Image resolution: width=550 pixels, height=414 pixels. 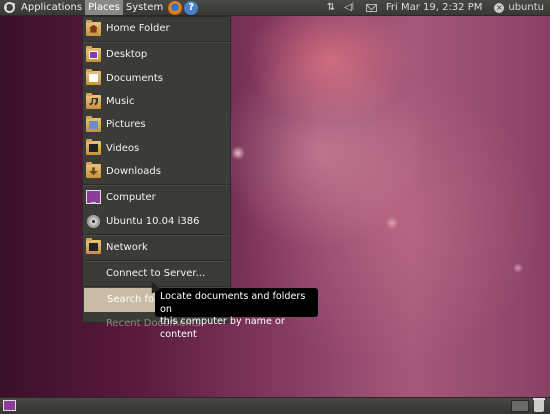 I want to click on volume-icon: ◁⦚, so click(x=349, y=7).